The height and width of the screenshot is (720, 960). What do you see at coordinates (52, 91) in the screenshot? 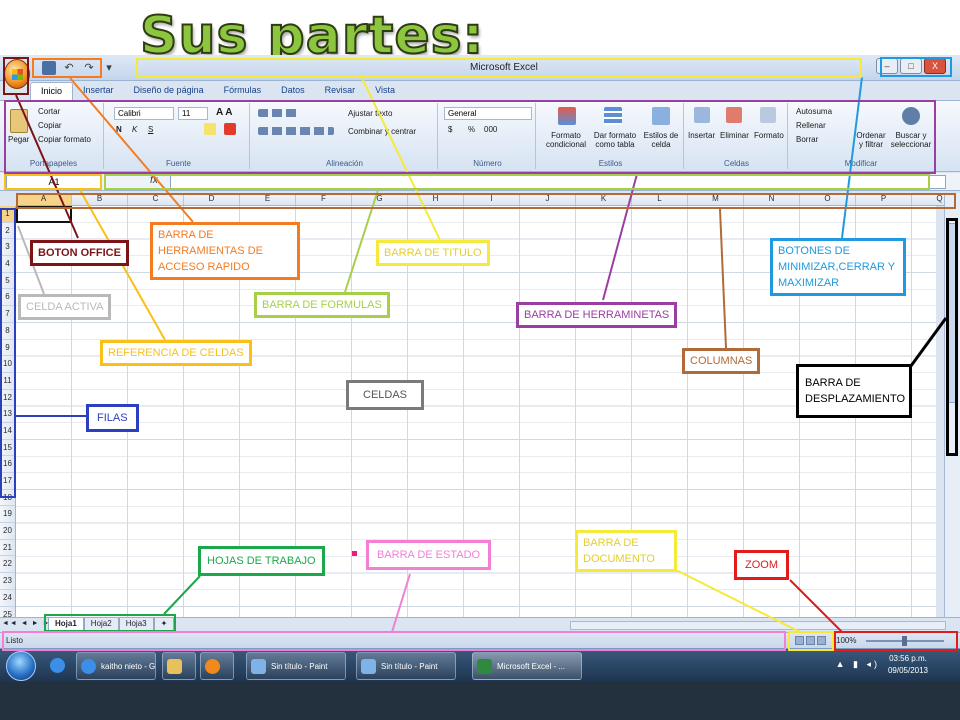
I see `tab-inicio: Inicio` at bounding box center [52, 91].